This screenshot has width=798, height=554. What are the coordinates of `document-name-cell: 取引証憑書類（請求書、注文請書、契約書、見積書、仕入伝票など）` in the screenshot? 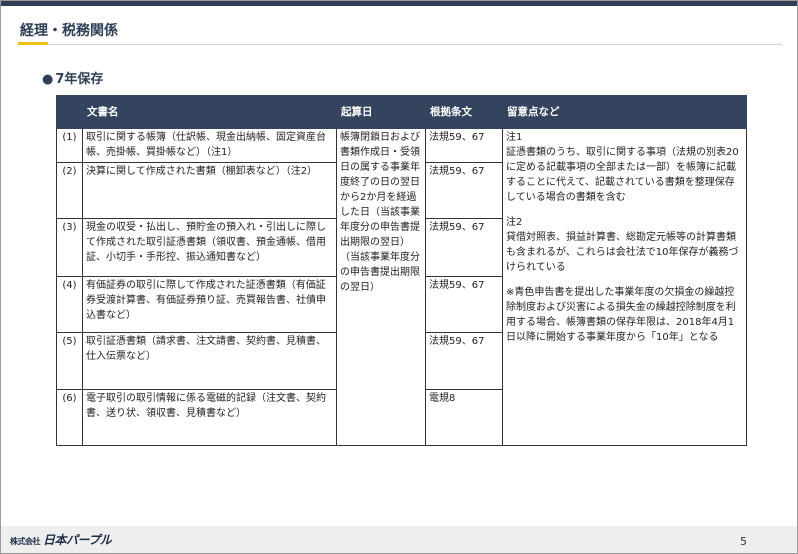 It's located at (209, 361).